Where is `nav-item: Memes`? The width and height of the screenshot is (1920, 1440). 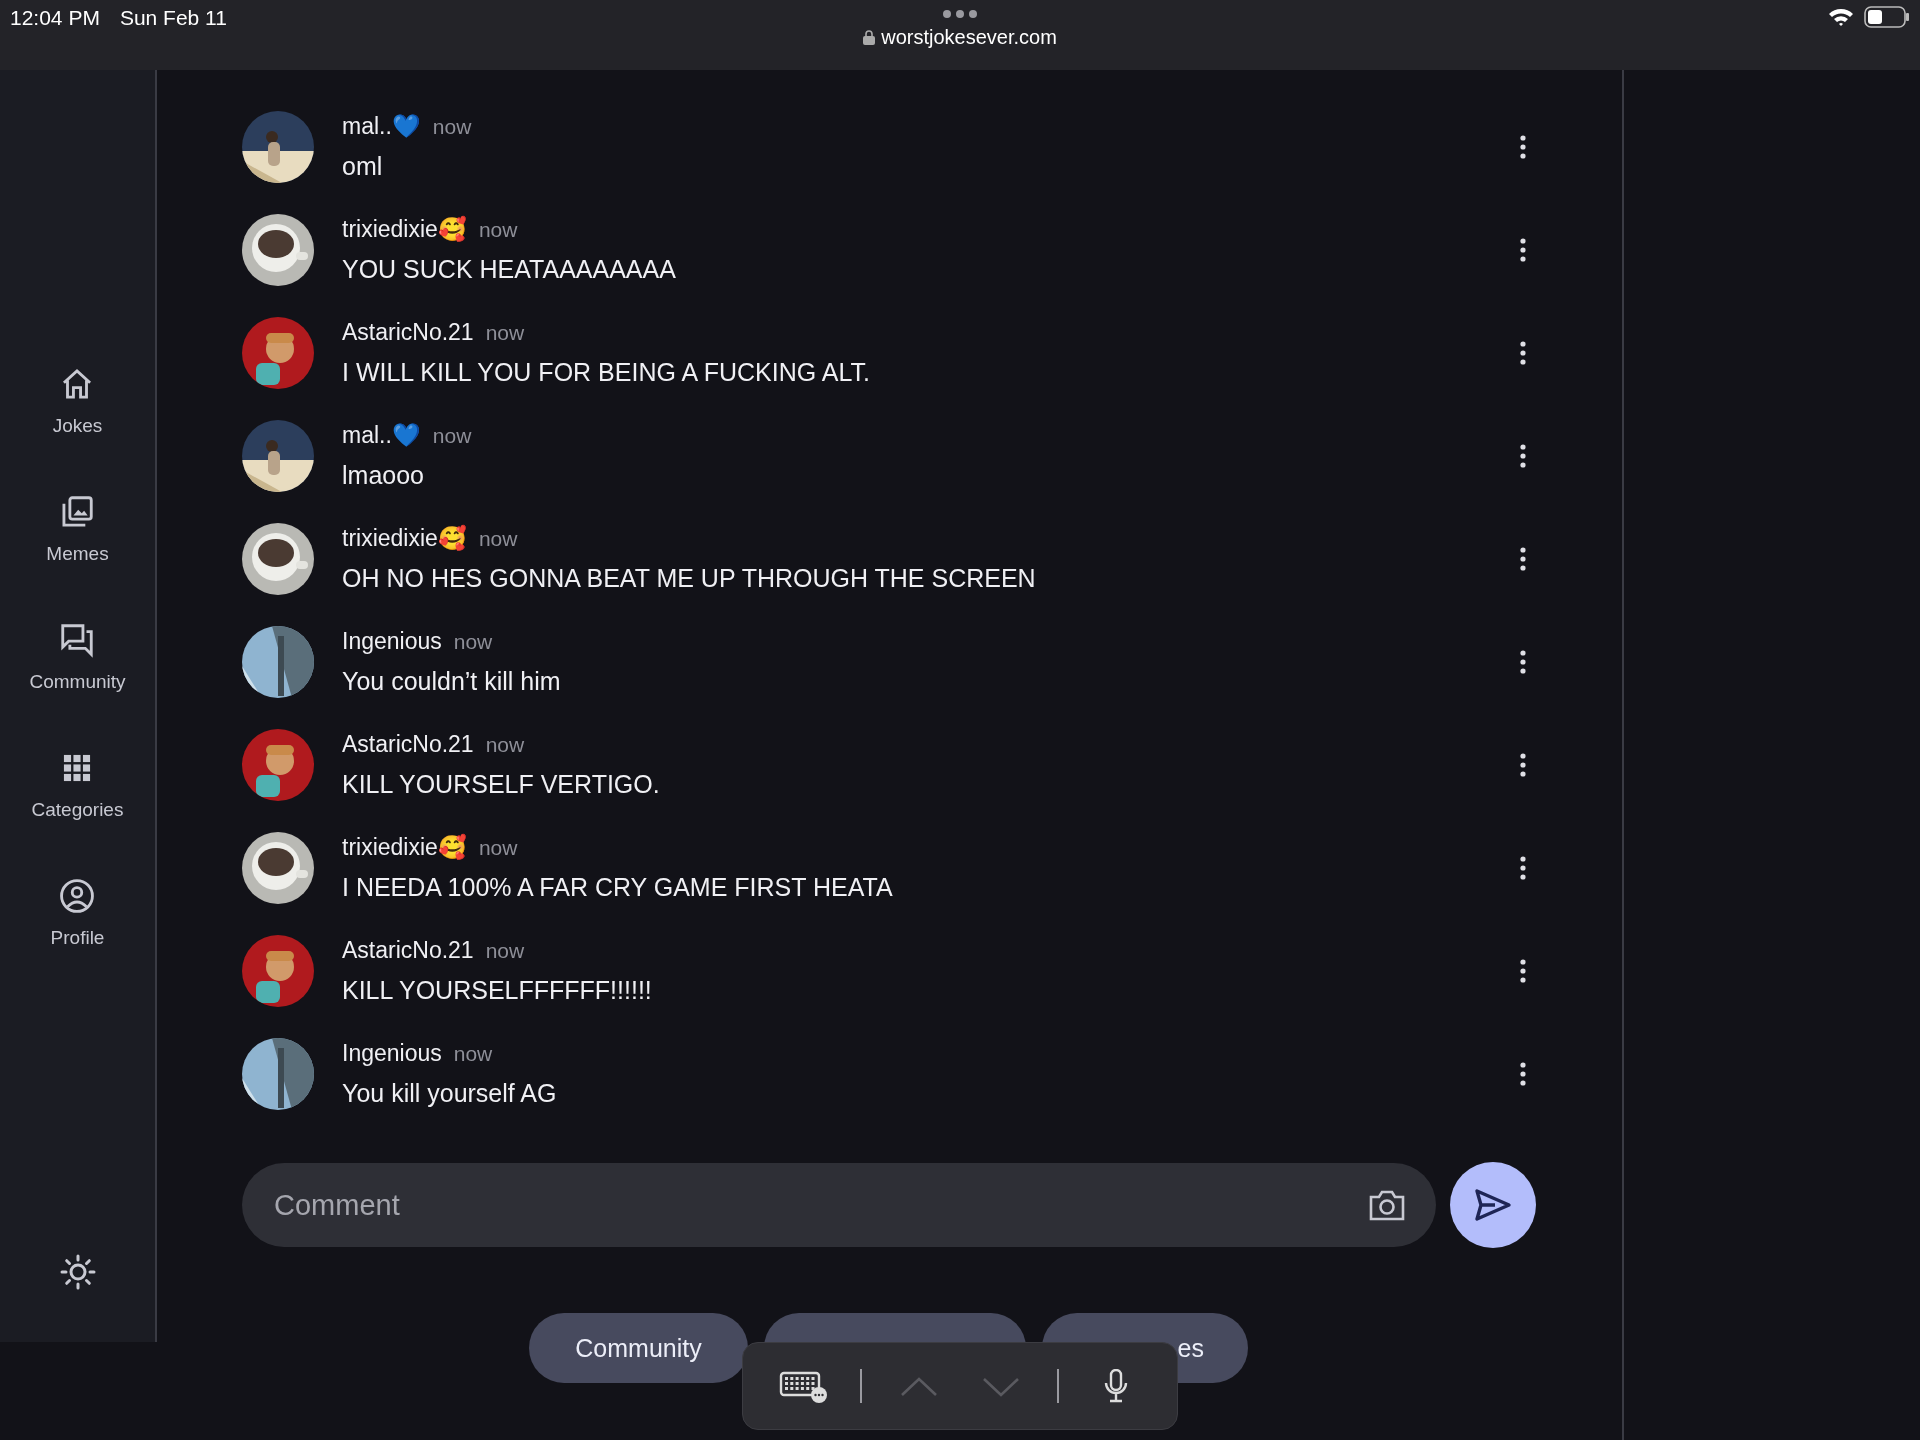 nav-item: Memes is located at coordinates (77, 529).